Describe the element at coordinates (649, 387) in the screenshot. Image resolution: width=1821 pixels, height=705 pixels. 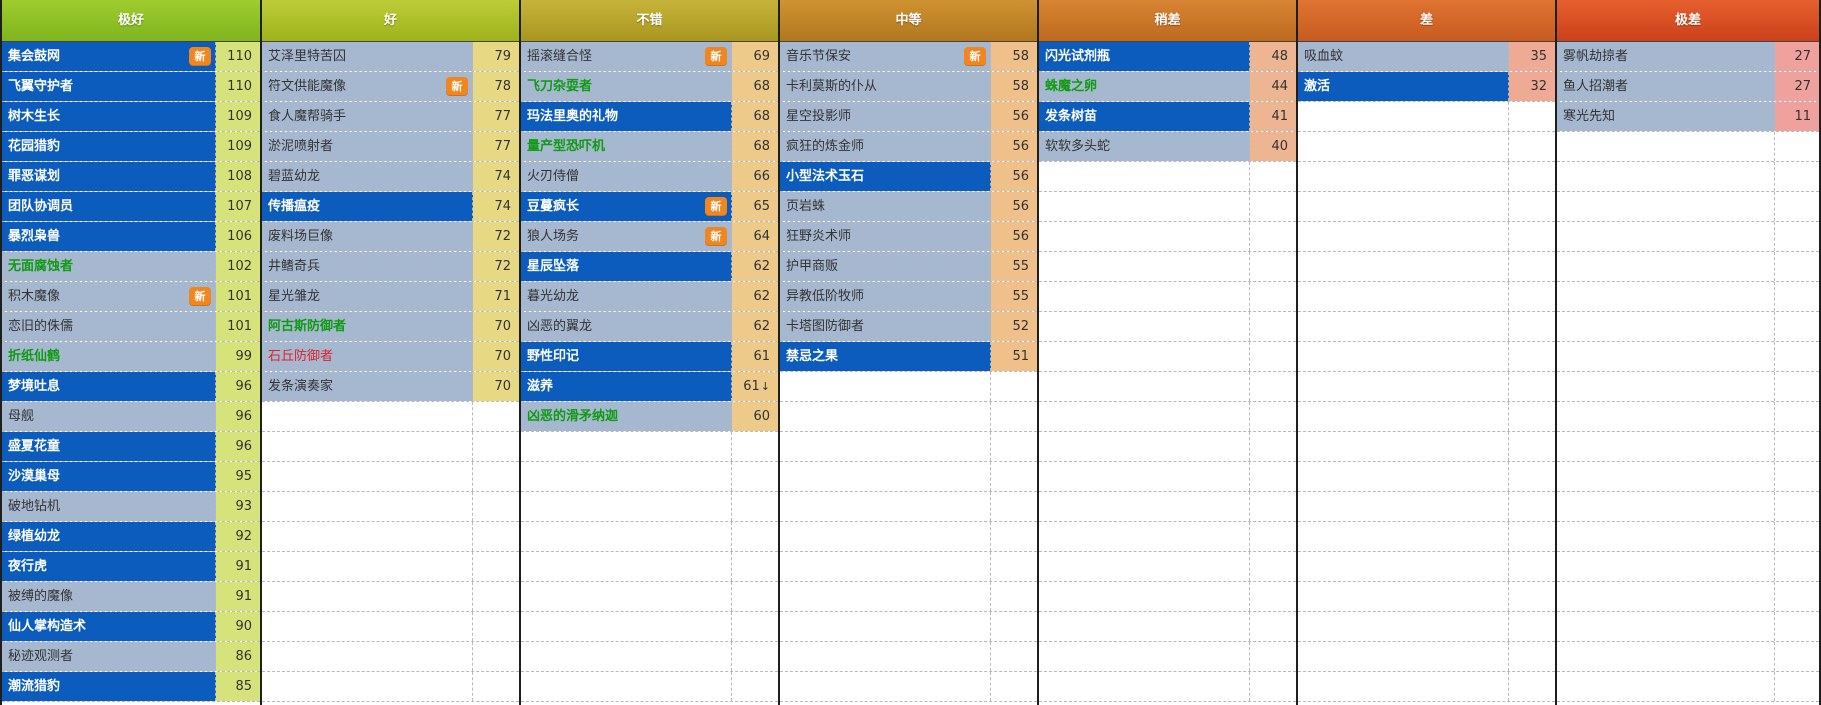
I see `card-row: 滋养 61↓` at that location.